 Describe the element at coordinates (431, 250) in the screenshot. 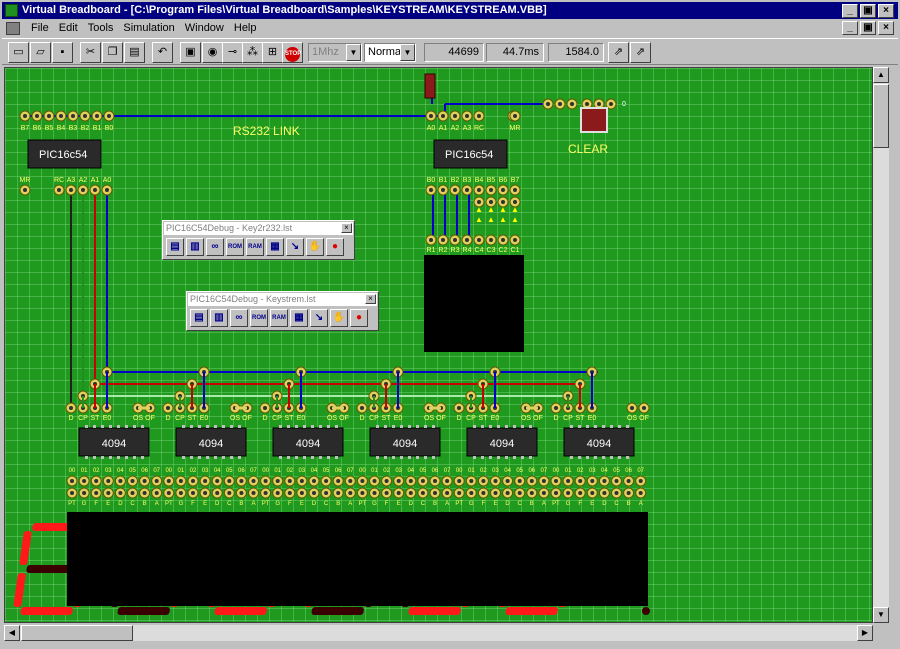

I see `pin-label: R1` at that location.